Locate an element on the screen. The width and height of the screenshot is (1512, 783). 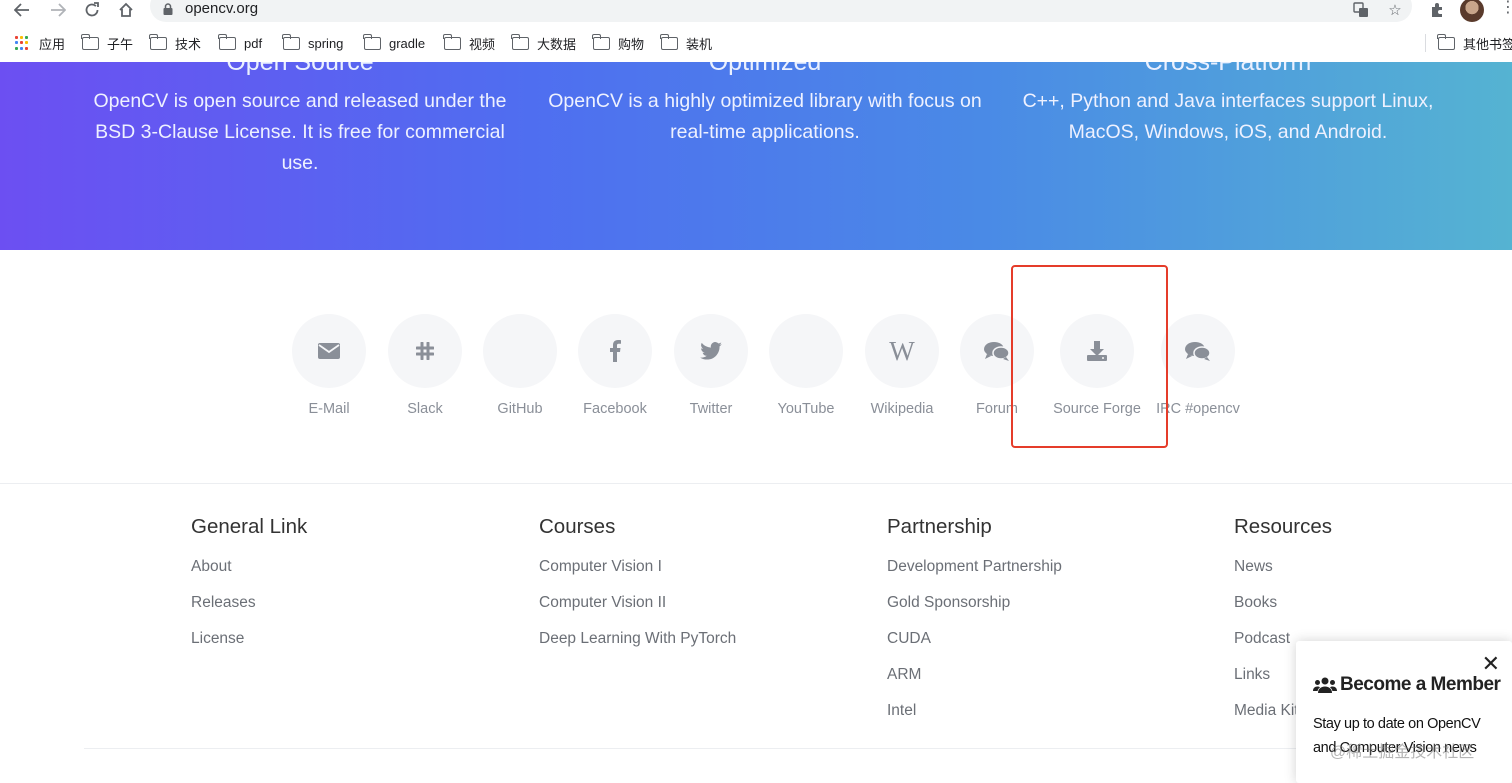
social-label: Slack is located at coordinates (425, 409).